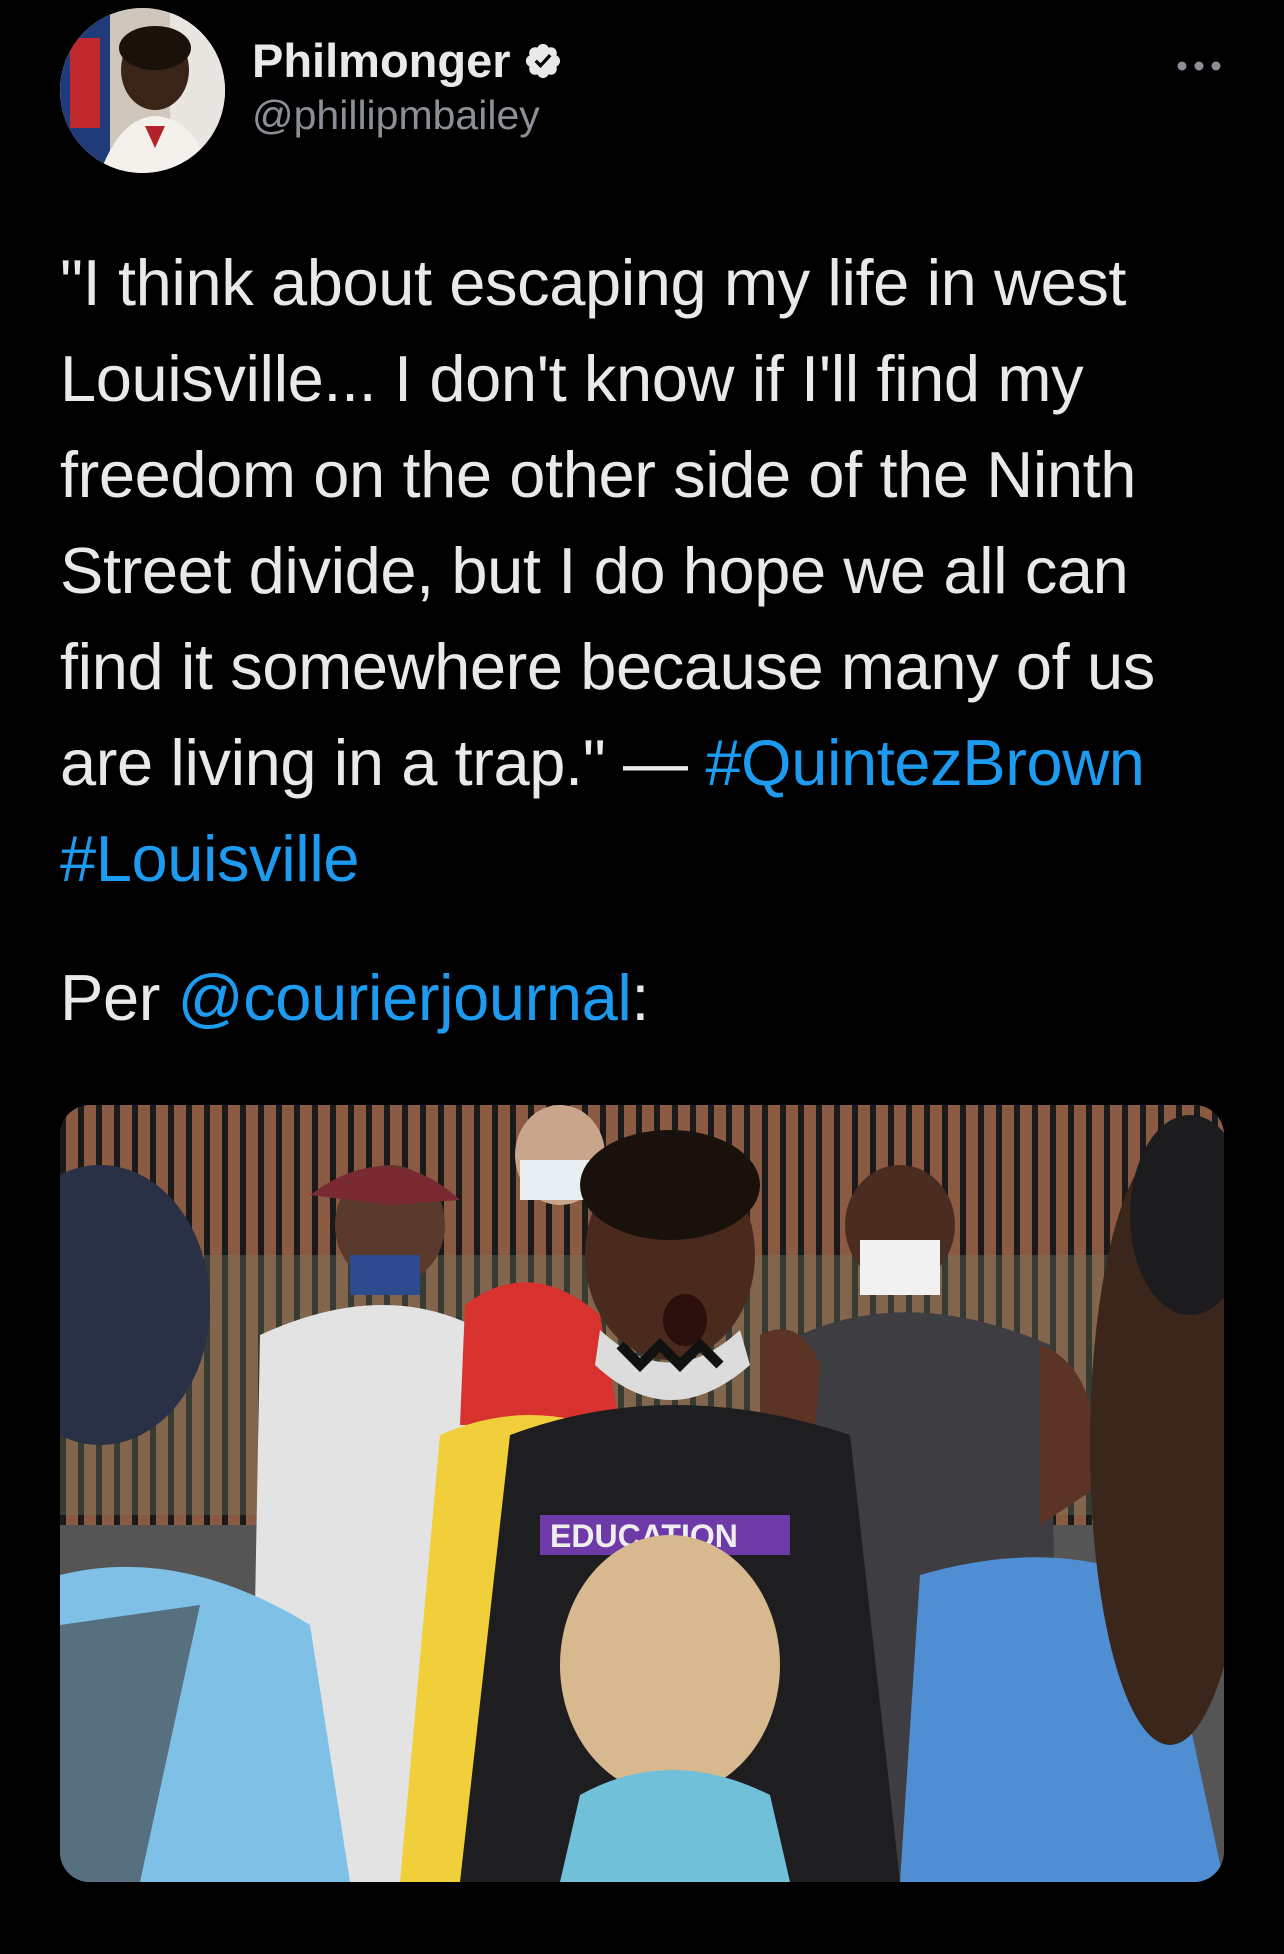  I want to click on display-name: Philmonger, so click(381, 60).